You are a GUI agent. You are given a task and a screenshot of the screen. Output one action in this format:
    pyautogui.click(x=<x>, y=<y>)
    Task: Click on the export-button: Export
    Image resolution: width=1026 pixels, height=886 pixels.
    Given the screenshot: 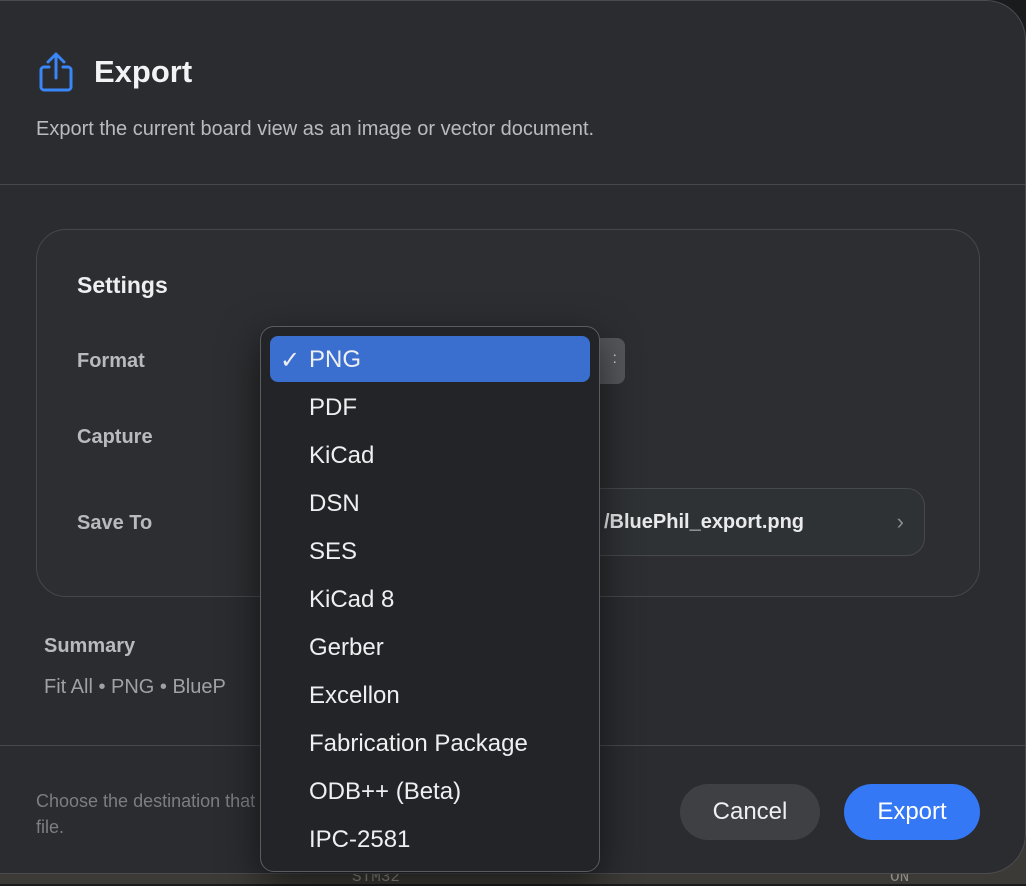 What is the action you would take?
    pyautogui.click(x=912, y=812)
    